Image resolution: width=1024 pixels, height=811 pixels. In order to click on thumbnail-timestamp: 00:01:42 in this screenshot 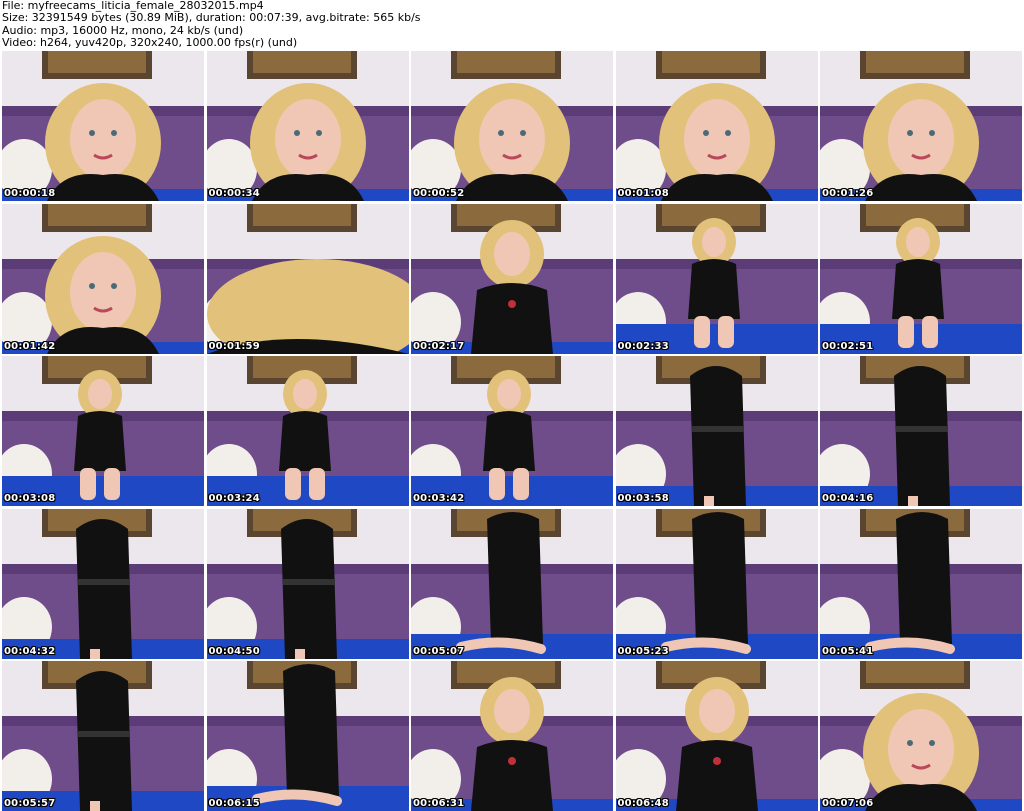, I will do `click(30, 346)`.